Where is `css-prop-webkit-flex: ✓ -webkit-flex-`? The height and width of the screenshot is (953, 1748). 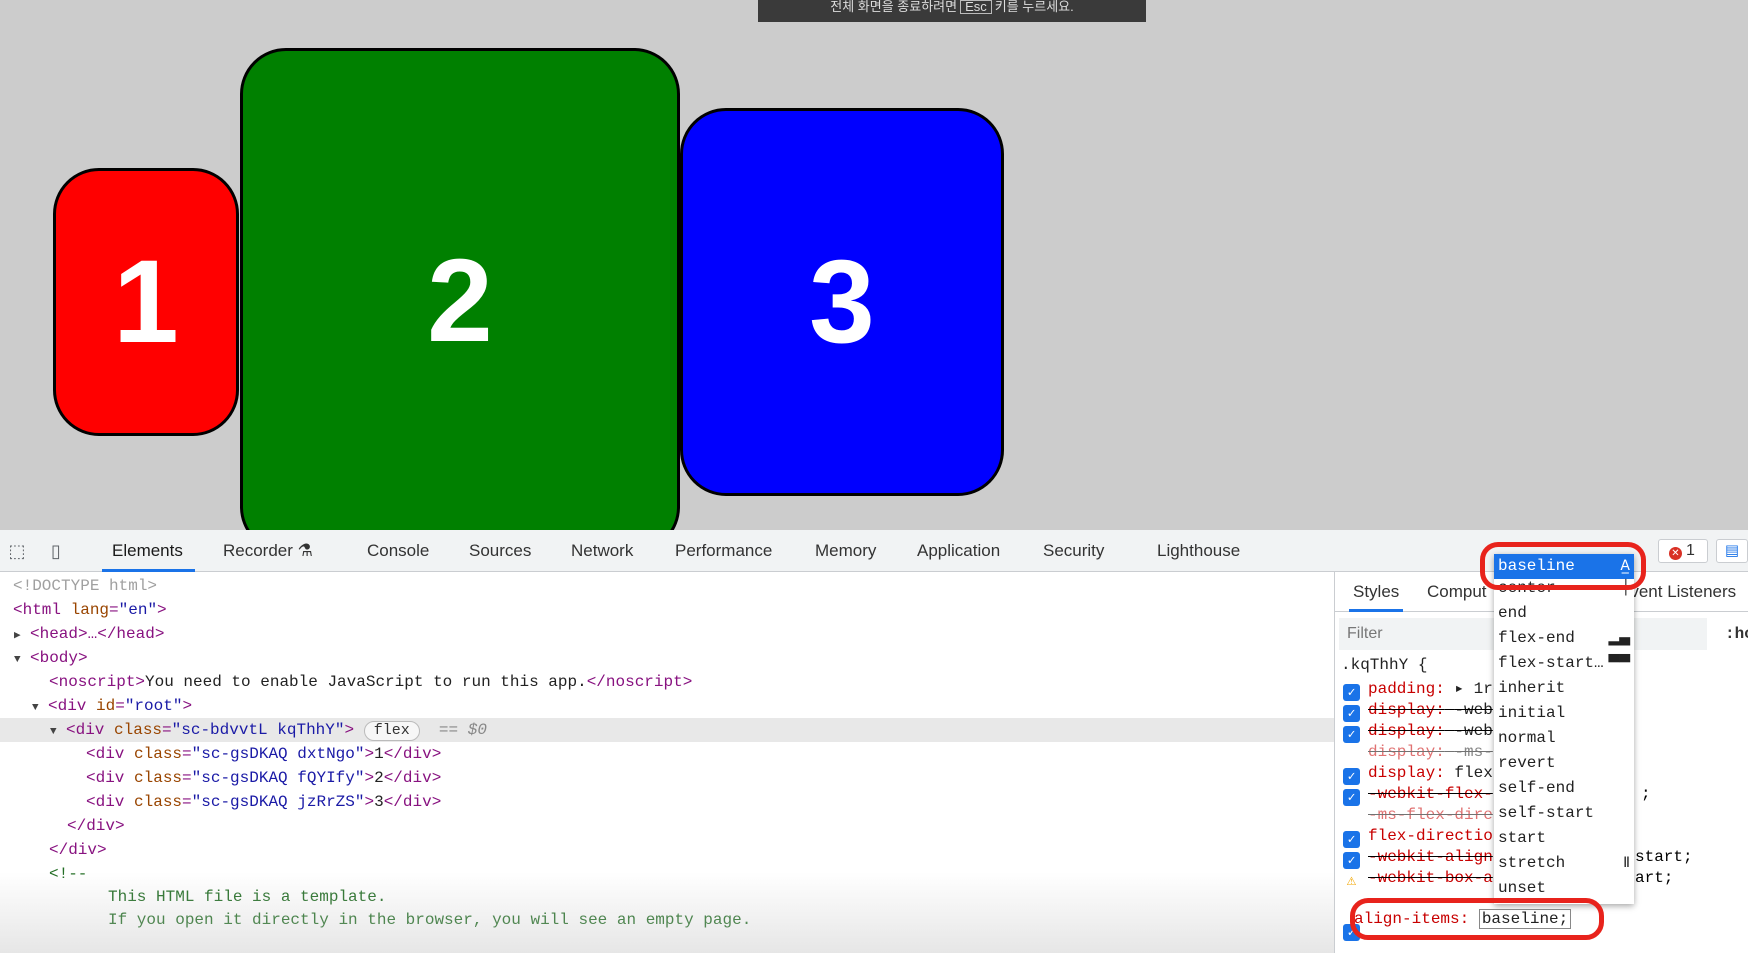 css-prop-webkit-flex: ✓ -webkit-flex- is located at coordinates (1418, 795).